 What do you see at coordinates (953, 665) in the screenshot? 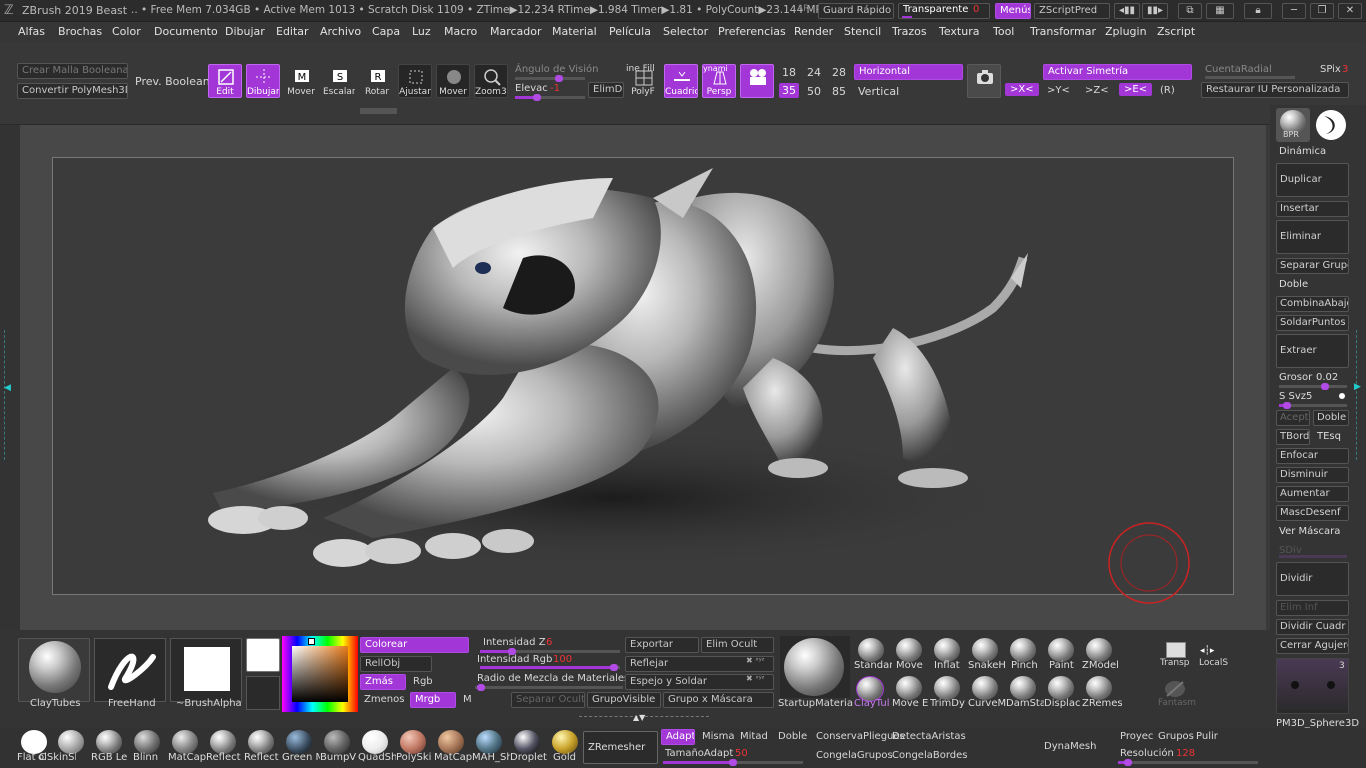
I see `brush-inflate: Inflat` at bounding box center [953, 665].